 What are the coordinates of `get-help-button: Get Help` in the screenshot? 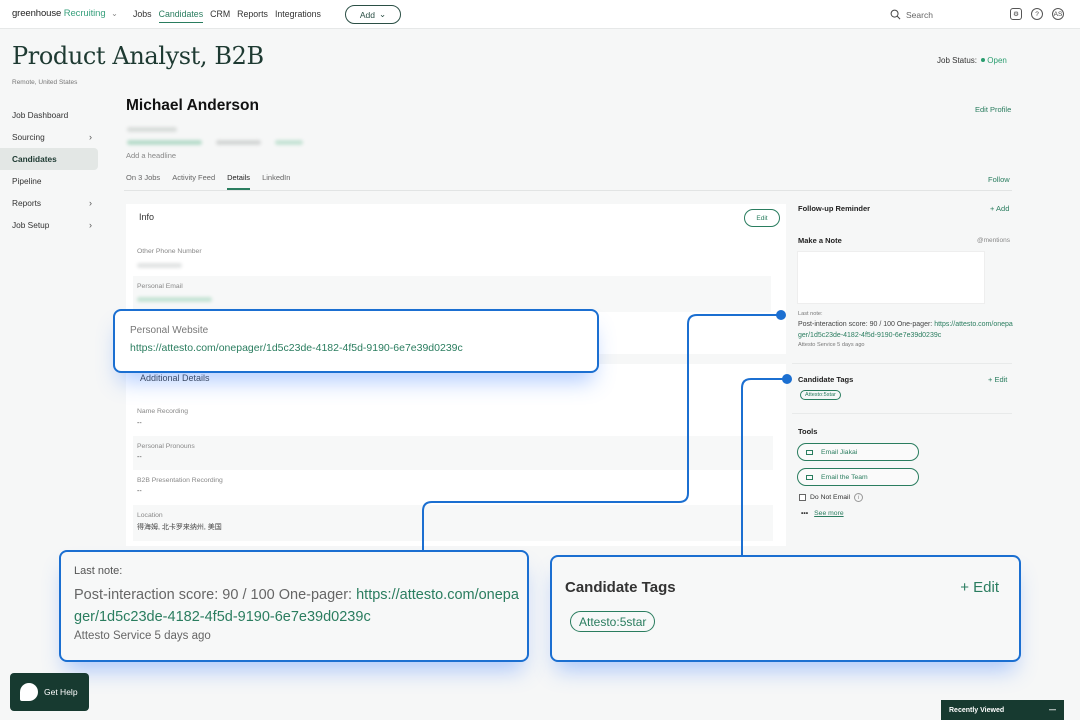 It's located at (49, 692).